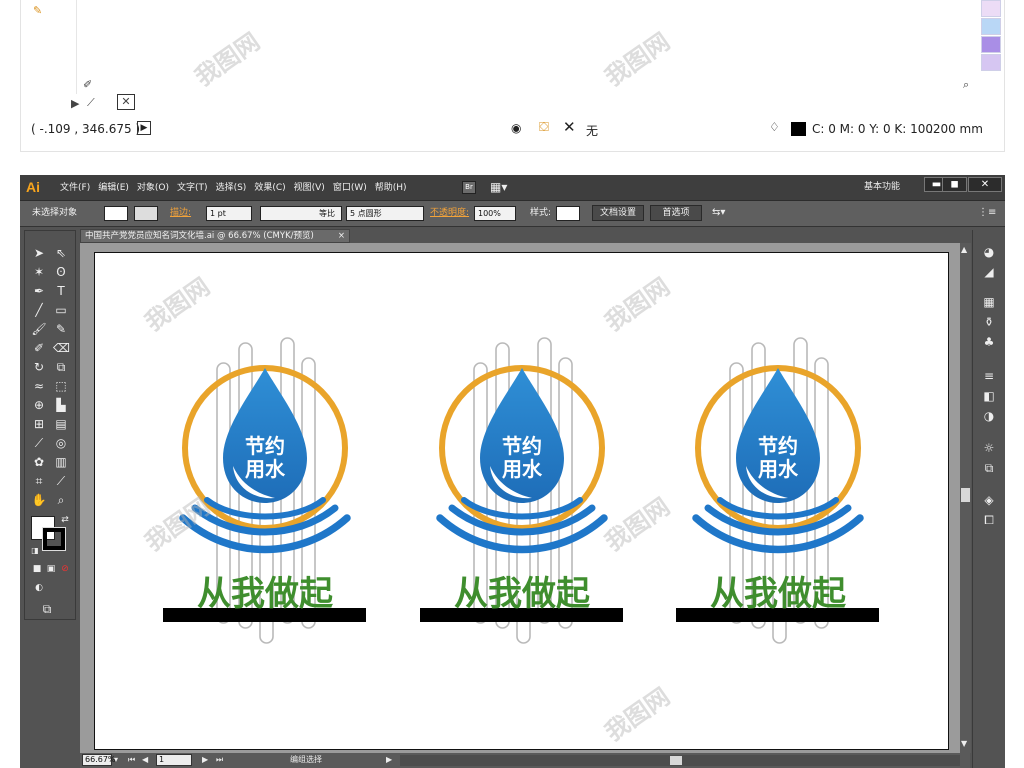 This screenshot has width=1024, height=768. What do you see at coordinates (989, 272) in the screenshot?
I see `color-guide-icon: ◢` at bounding box center [989, 272].